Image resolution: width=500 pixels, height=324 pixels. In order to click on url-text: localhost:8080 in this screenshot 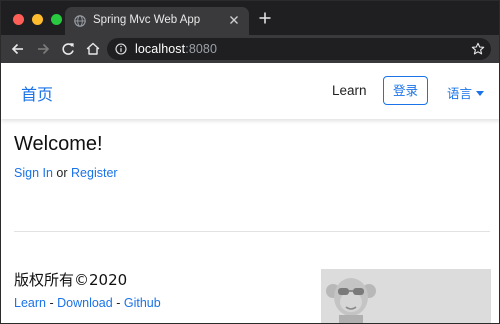, I will do `click(176, 49)`.